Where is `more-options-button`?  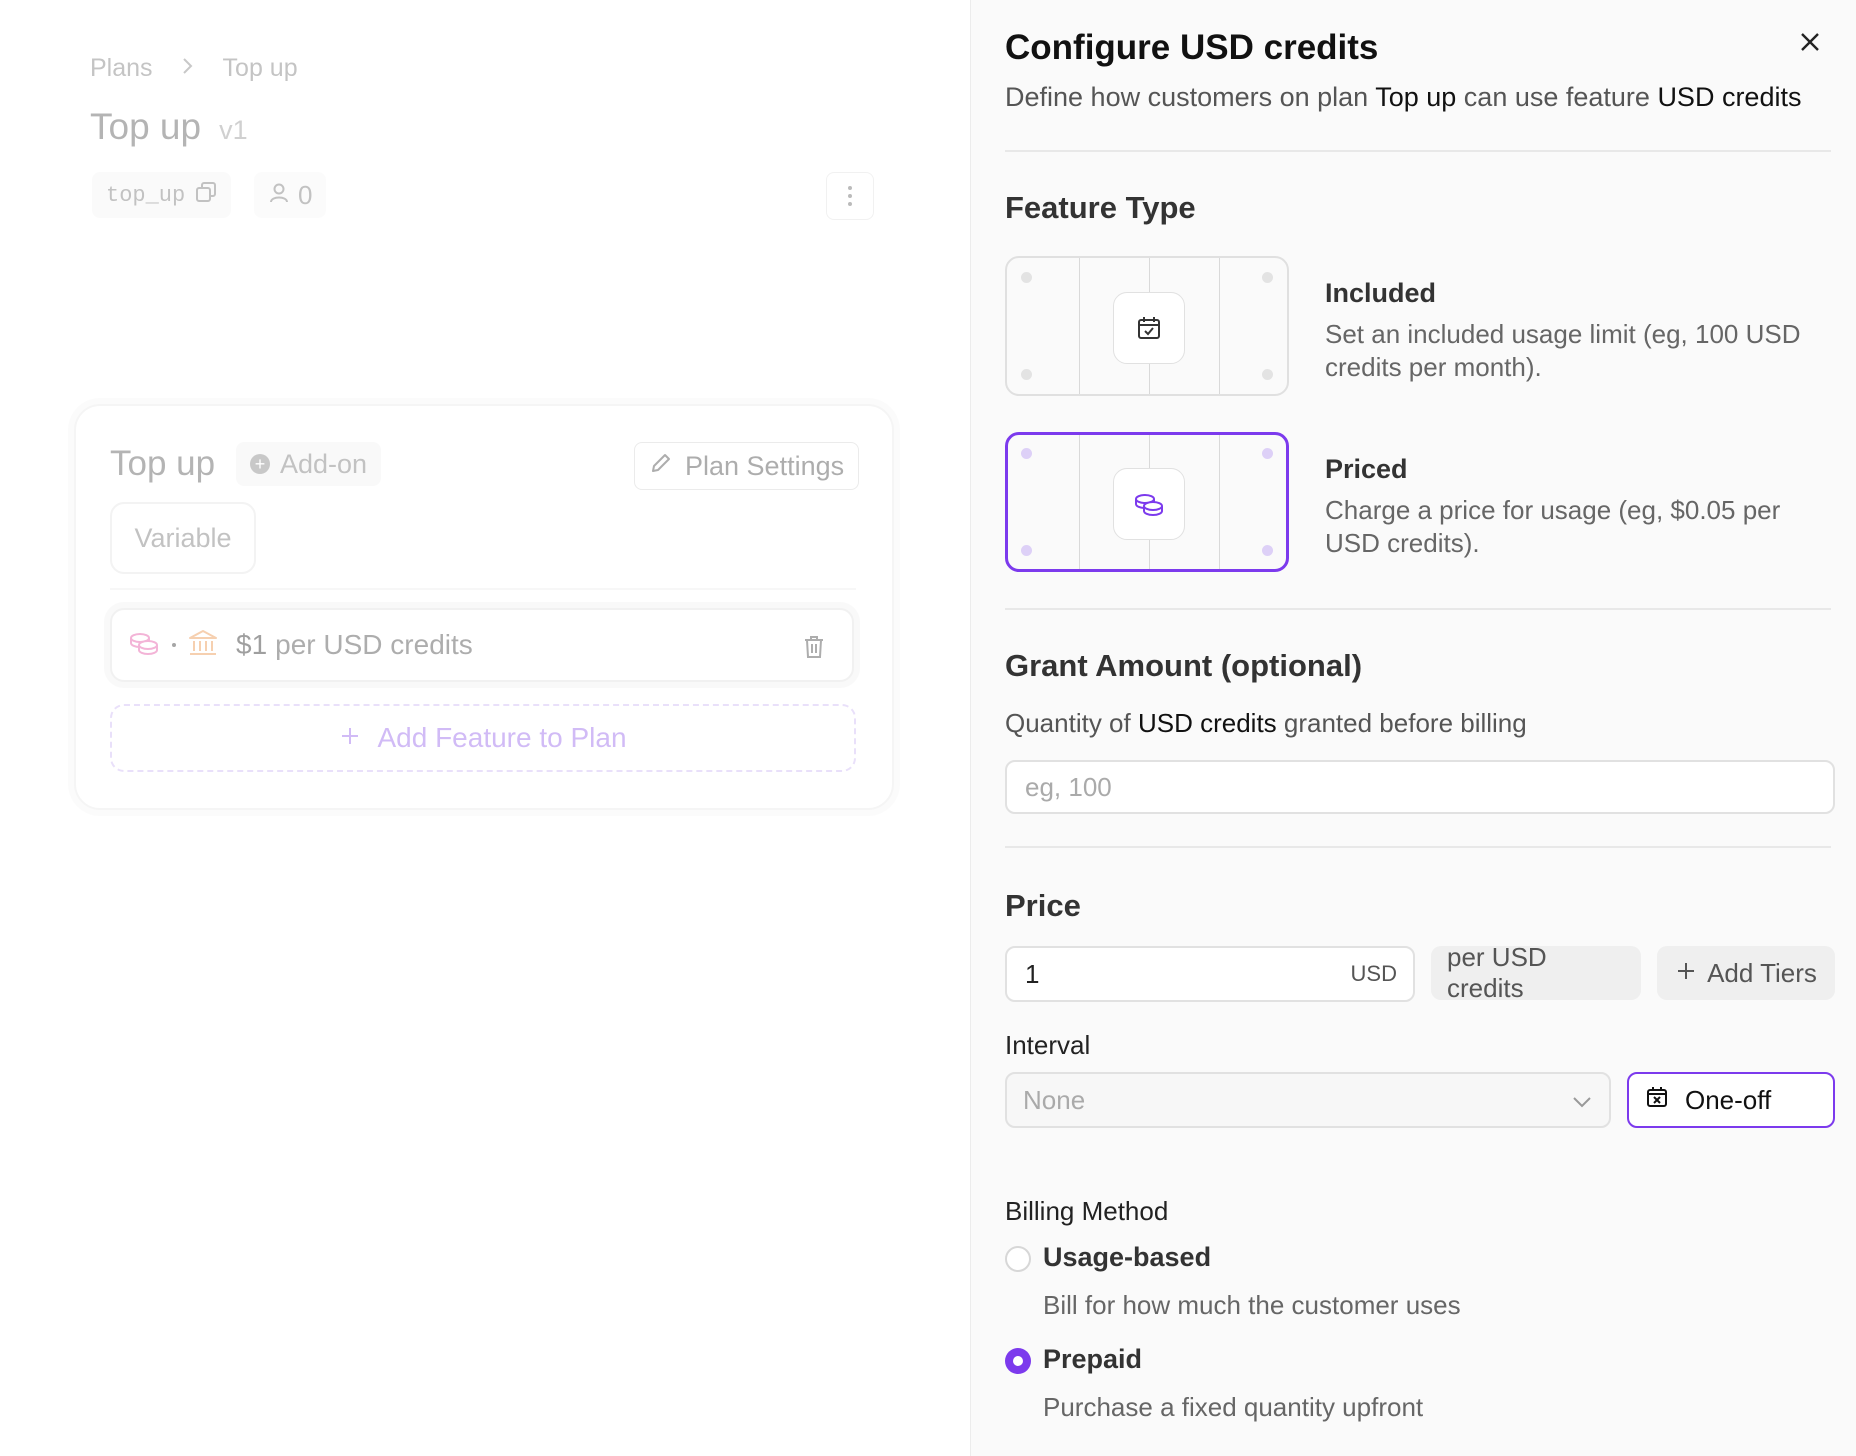
more-options-button is located at coordinates (850, 196).